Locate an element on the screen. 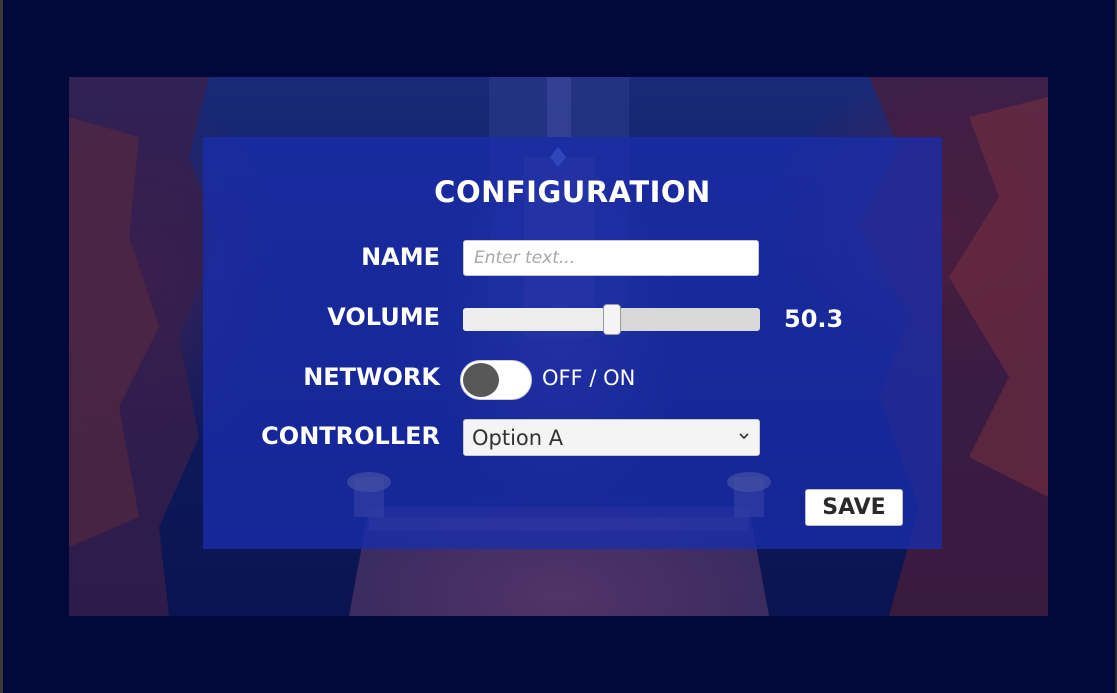  controller-selected-value: Option A is located at coordinates (518, 438).